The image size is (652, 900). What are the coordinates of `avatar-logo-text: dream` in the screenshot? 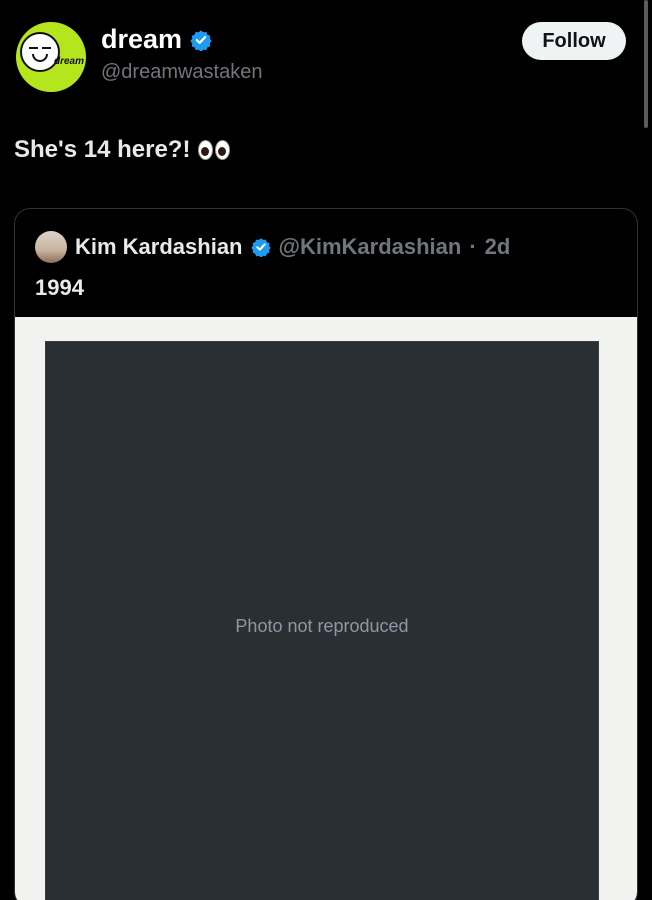 It's located at (69, 61).